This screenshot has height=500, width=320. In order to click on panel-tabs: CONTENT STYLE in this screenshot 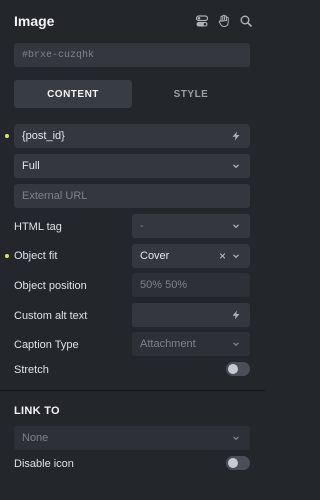, I will do `click(132, 94)`.